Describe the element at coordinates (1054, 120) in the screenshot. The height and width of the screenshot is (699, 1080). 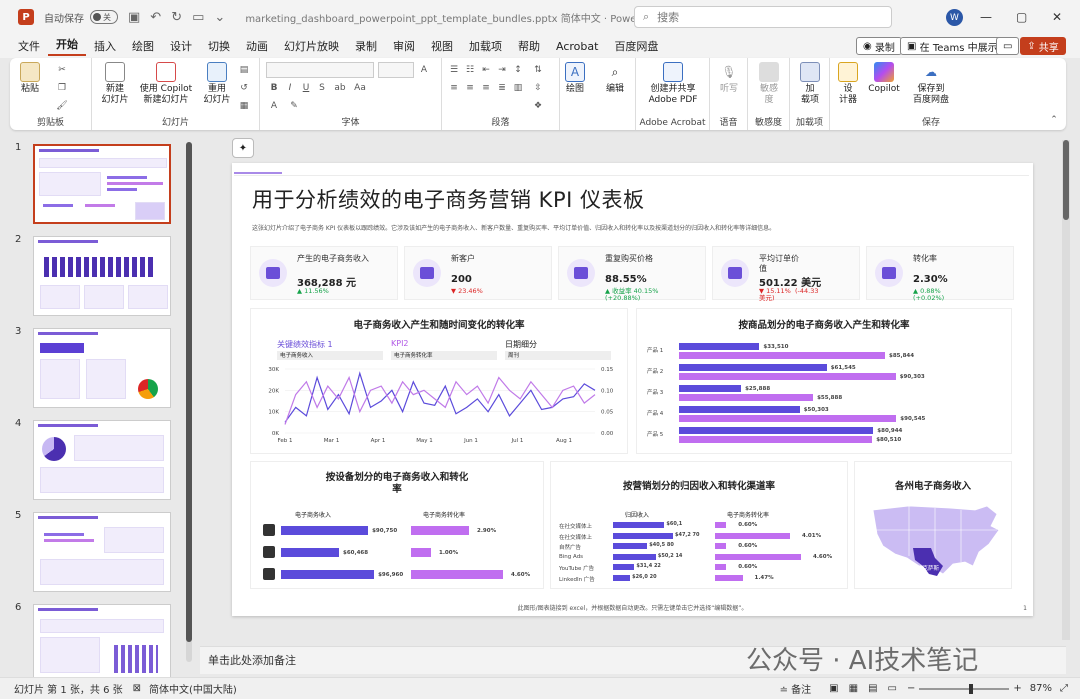
I see `ribbon-collapse-icon: ⌃` at that location.